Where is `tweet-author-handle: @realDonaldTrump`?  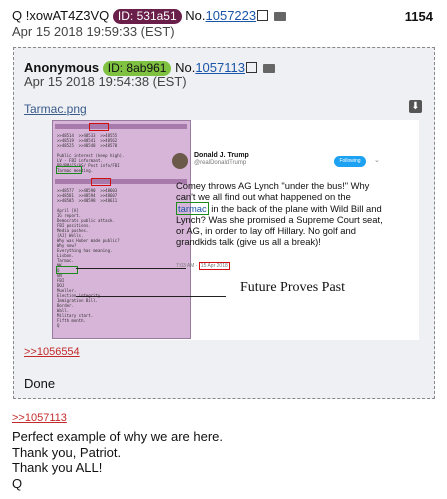 tweet-author-handle: @realDonaldTrump is located at coordinates (220, 163).